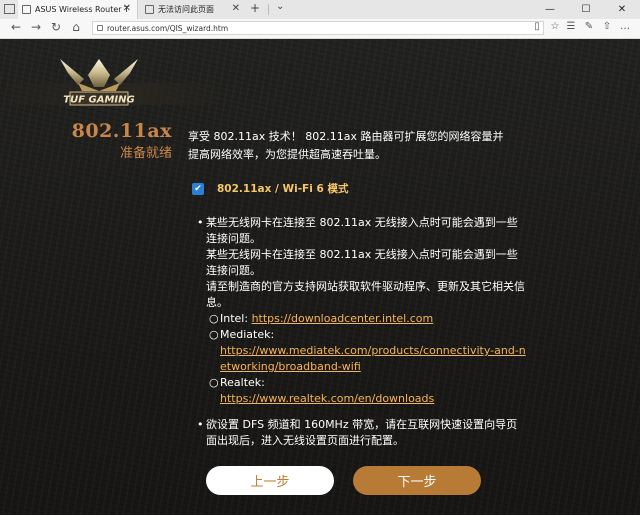  I want to click on window-menu-icon, so click(9, 9).